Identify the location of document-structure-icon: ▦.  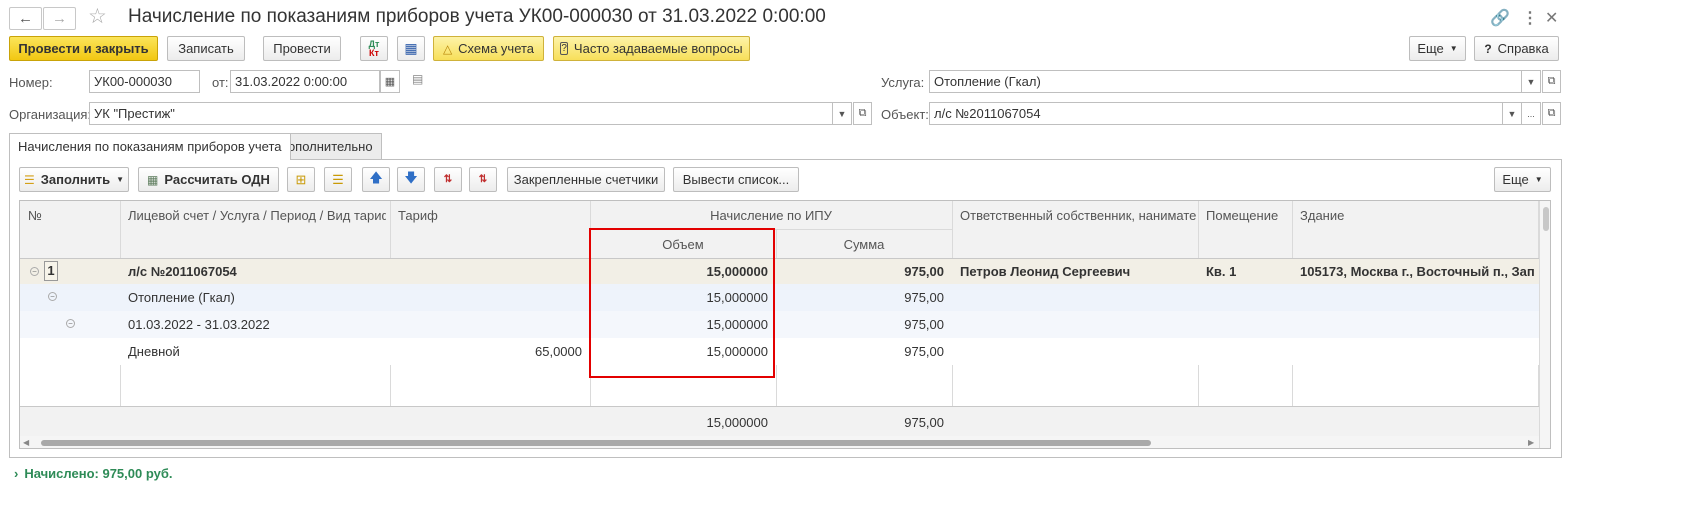
(411, 48).